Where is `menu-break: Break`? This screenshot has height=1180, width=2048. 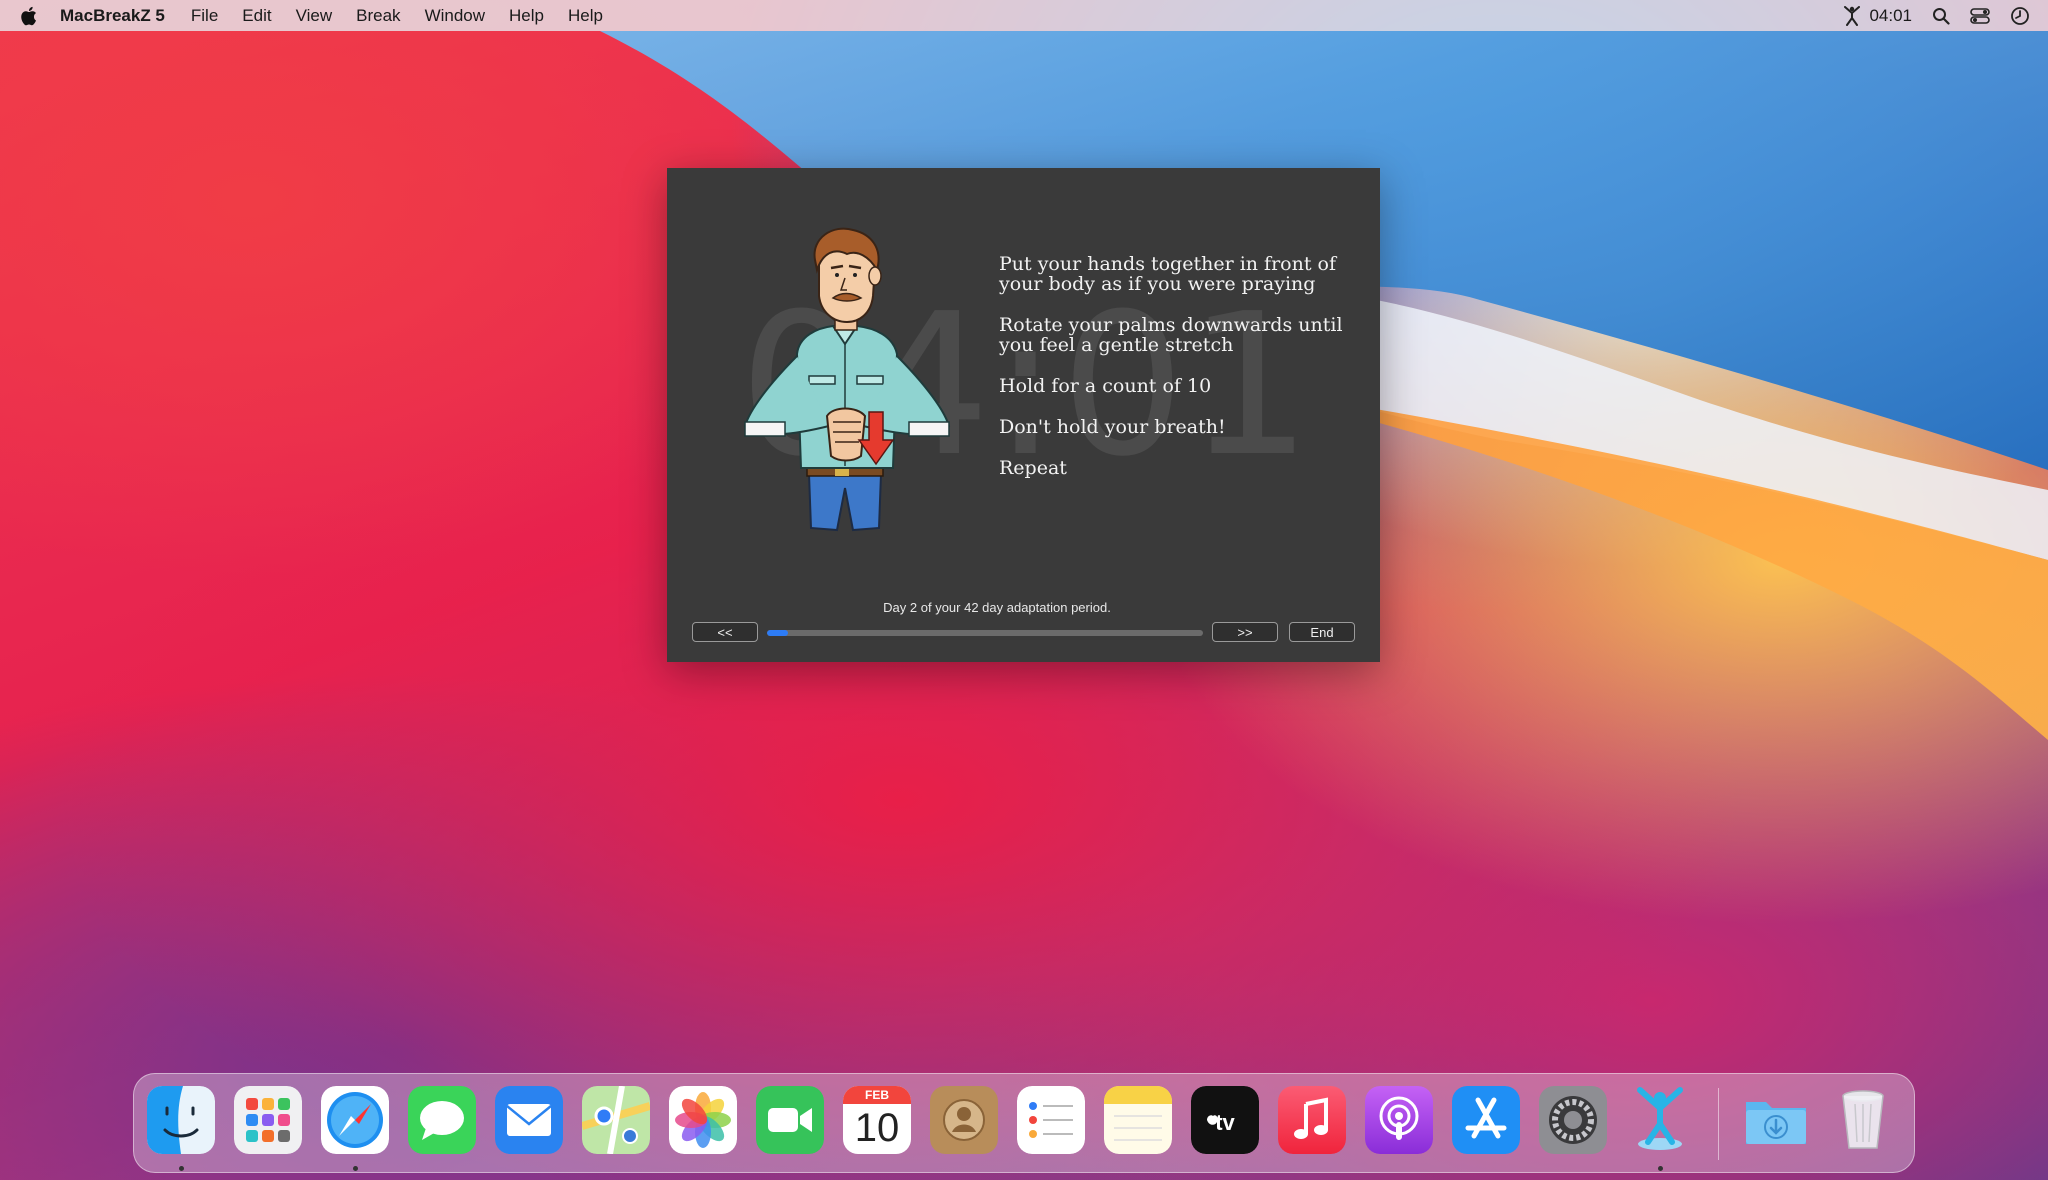 menu-break: Break is located at coordinates (378, 16).